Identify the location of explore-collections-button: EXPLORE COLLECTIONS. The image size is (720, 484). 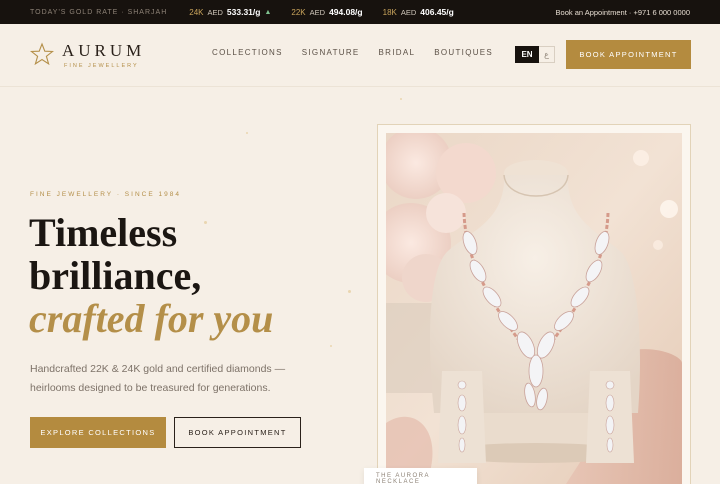
(98, 432).